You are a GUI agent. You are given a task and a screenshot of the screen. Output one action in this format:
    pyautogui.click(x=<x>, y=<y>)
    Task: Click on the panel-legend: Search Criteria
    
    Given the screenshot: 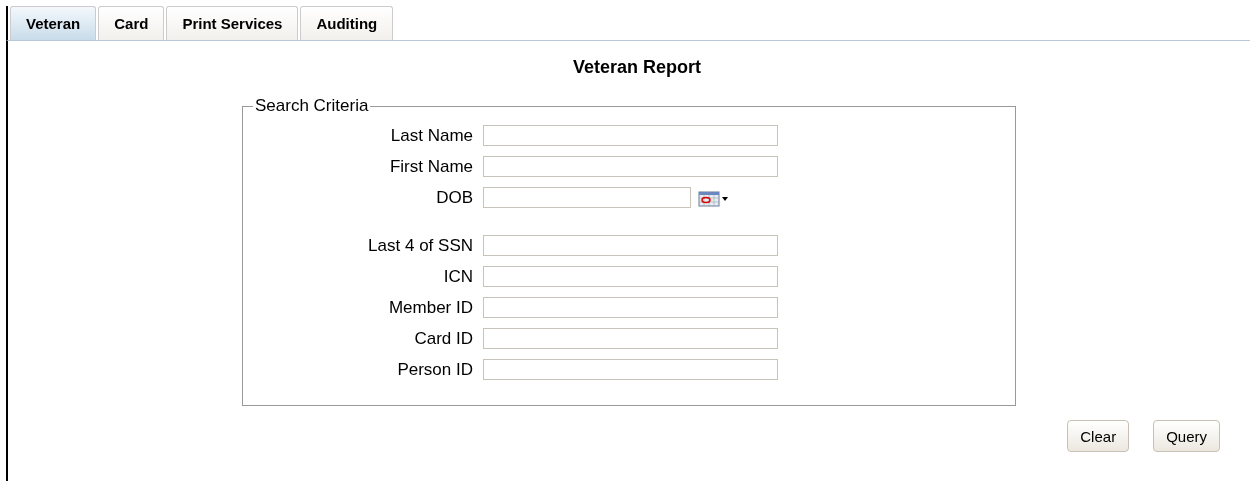 What is the action you would take?
    pyautogui.click(x=312, y=106)
    